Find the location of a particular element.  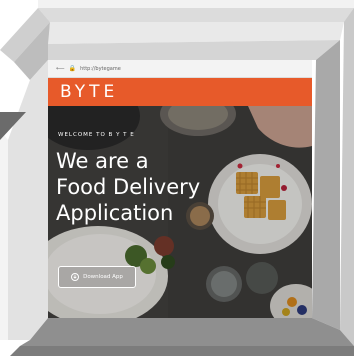

site-navbar: BYTE is located at coordinates (180, 92).